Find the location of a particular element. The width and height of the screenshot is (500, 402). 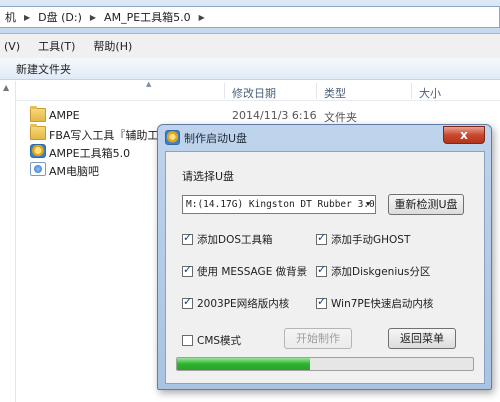

file-date: 2014/11/3 6:16 is located at coordinates (274, 115).